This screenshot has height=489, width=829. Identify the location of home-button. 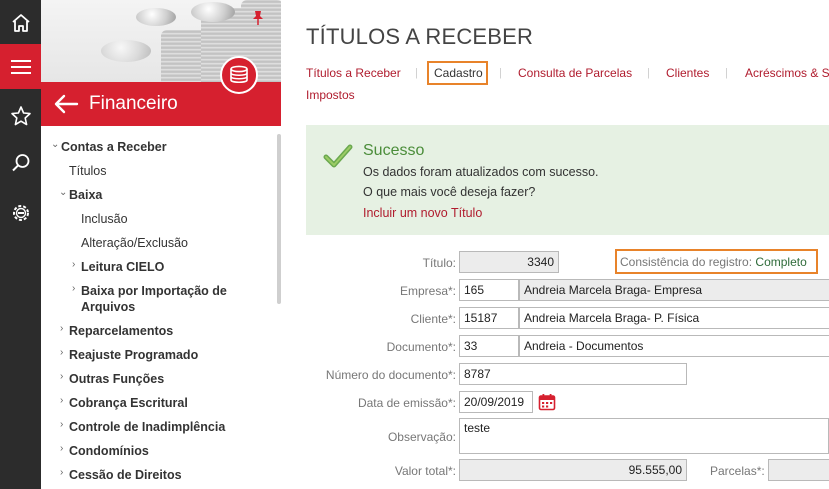
(20, 22).